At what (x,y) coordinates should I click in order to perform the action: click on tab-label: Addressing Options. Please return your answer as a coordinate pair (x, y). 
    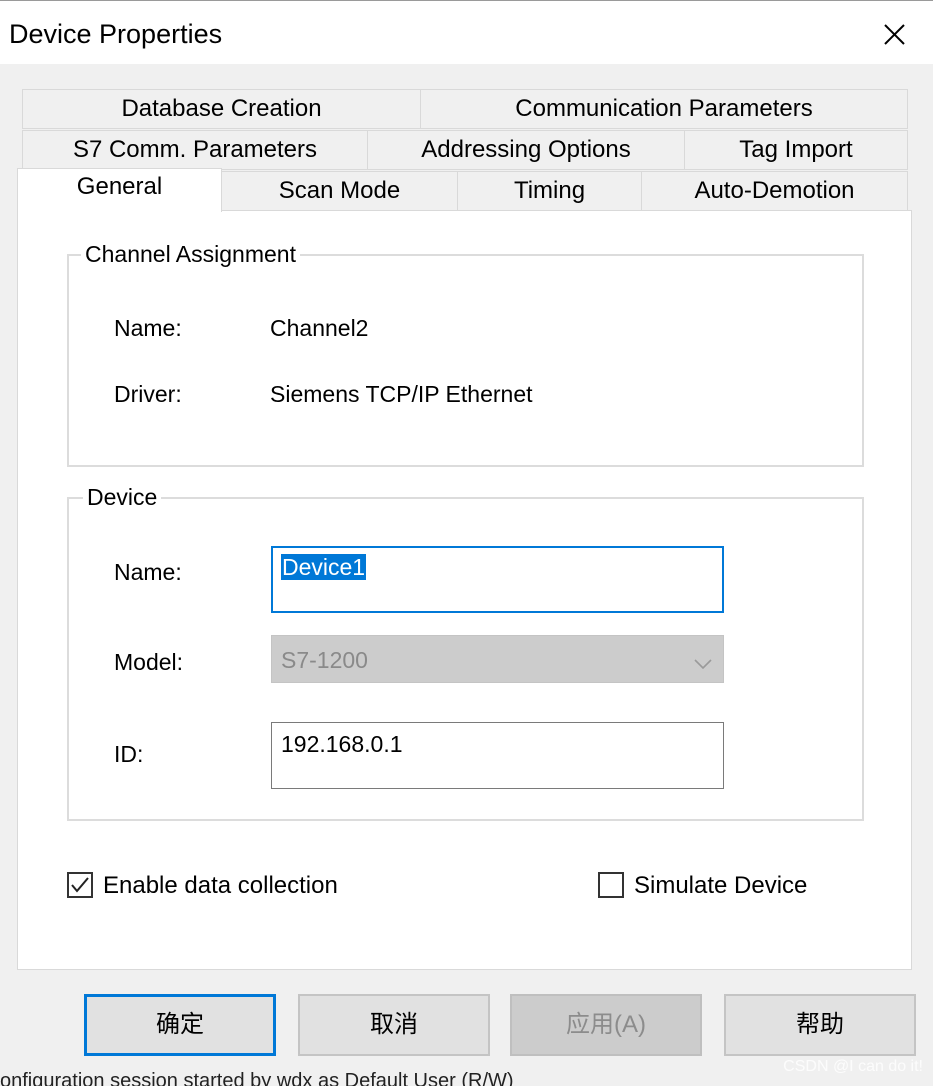
    Looking at the image, I should click on (526, 149).